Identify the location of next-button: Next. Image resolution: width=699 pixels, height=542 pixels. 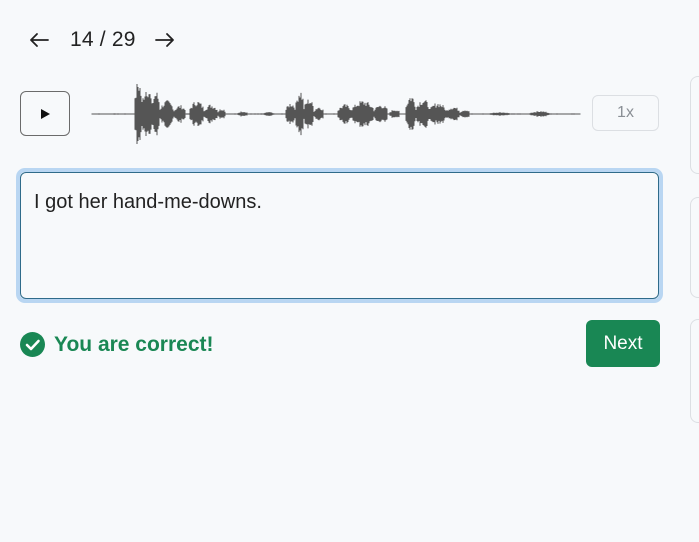
(623, 343).